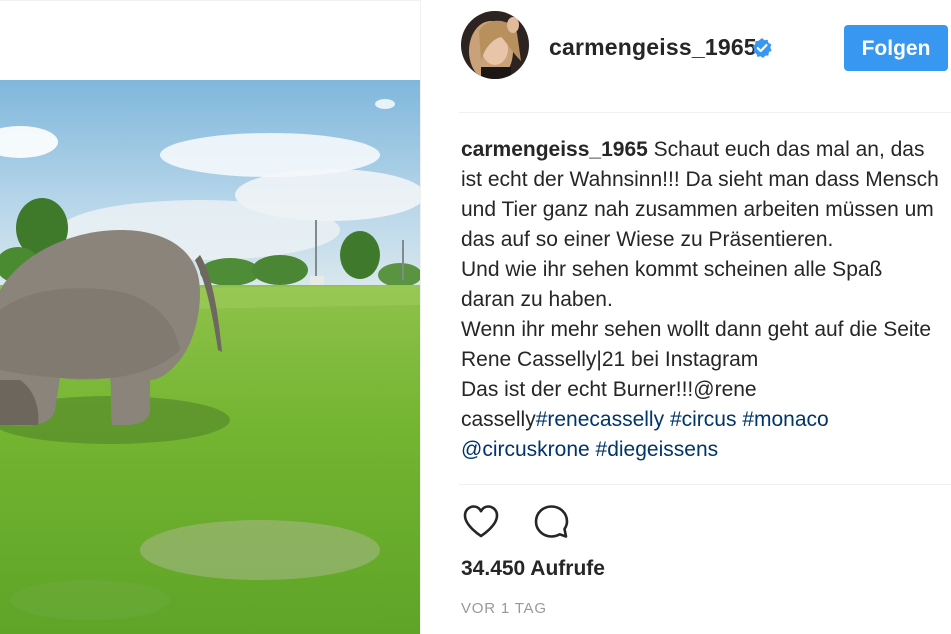  What do you see at coordinates (896, 48) in the screenshot?
I see `follow-button: Folgen` at bounding box center [896, 48].